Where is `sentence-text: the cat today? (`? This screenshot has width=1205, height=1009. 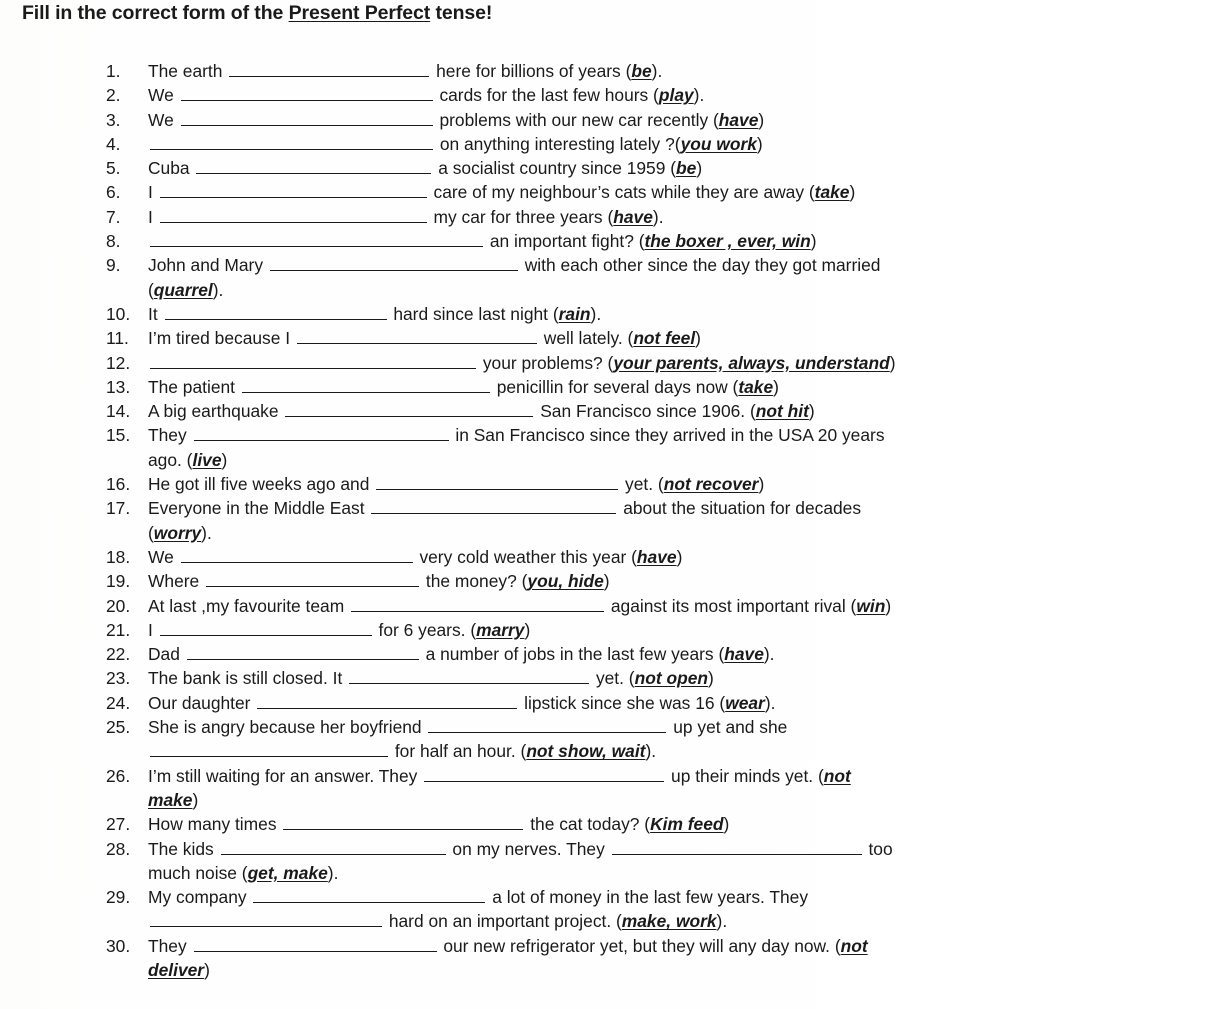
sentence-text: the cat today? ( is located at coordinates (588, 824).